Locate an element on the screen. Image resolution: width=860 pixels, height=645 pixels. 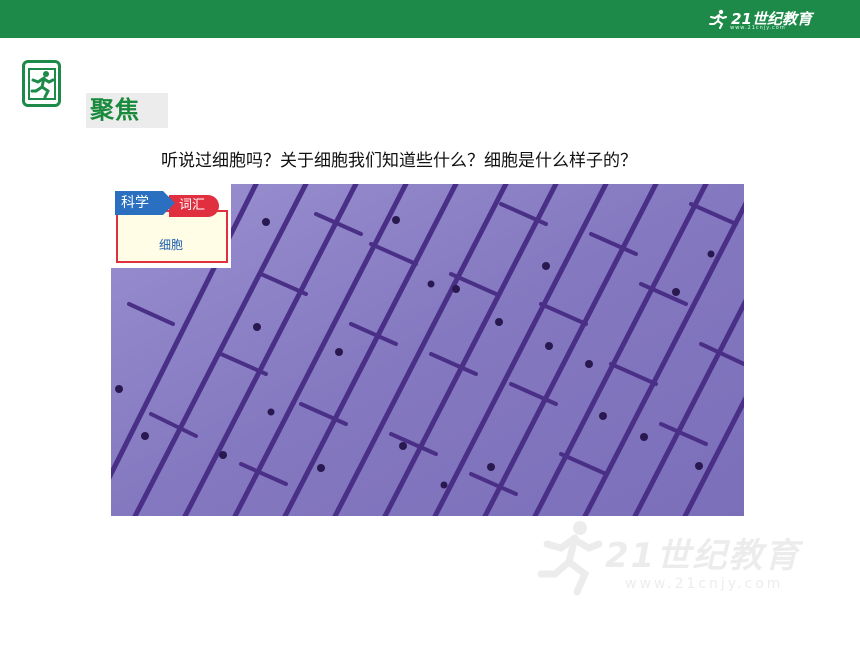
watermark: 21世纪教育 www.21cnjy.com is located at coordinates (680, 558).